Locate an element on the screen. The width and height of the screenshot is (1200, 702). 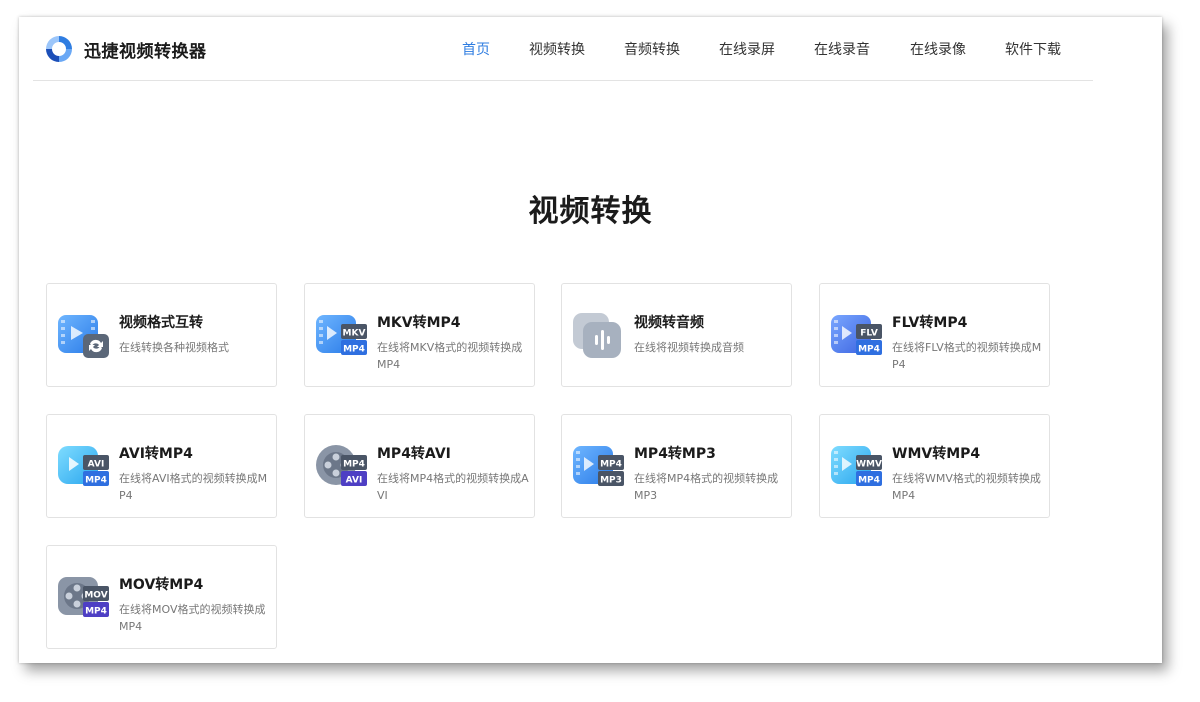
card-desc: 在线将MOV格式的视频转换成MP4 is located at coordinates (192, 618).